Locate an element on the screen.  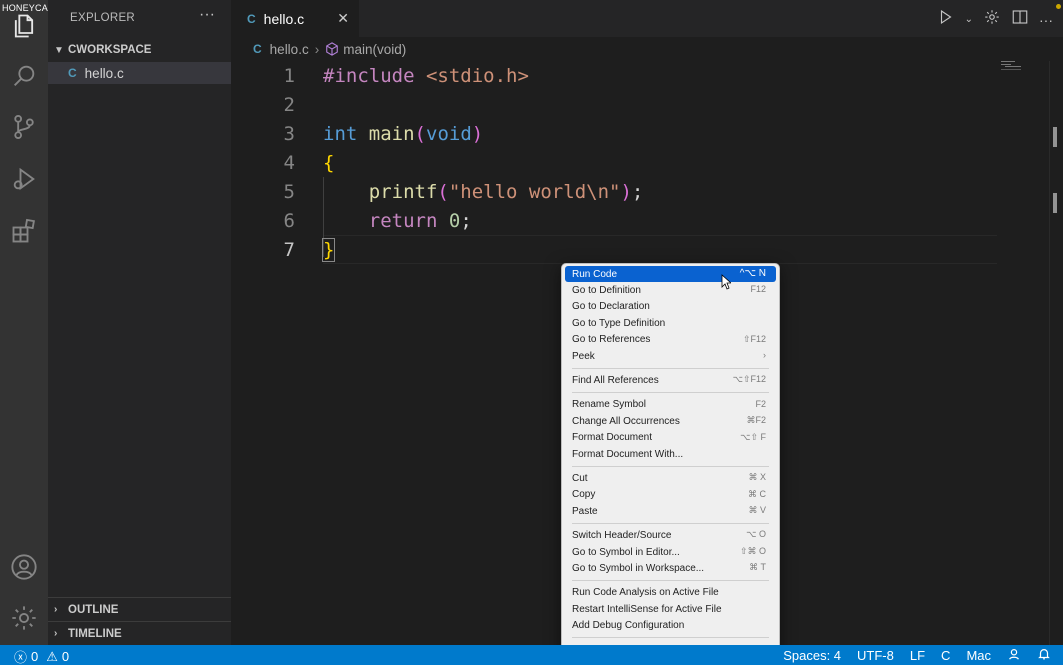
line-number: 5 is located at coordinates (289, 191).